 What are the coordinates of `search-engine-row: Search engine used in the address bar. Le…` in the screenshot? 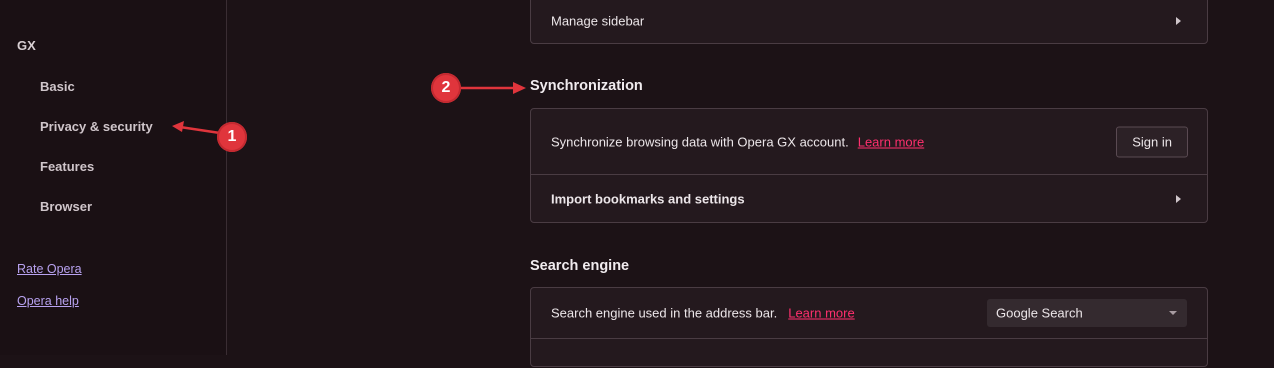 It's located at (869, 313).